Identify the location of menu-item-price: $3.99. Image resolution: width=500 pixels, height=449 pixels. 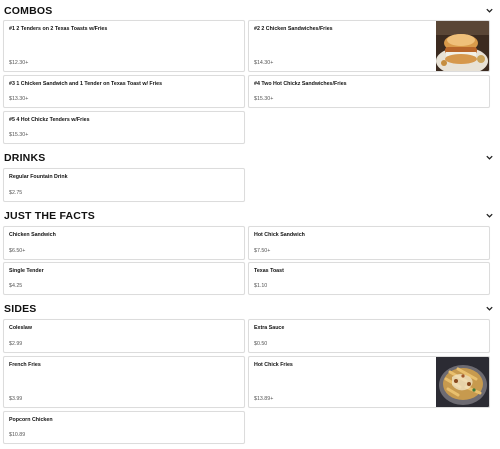
(16, 399).